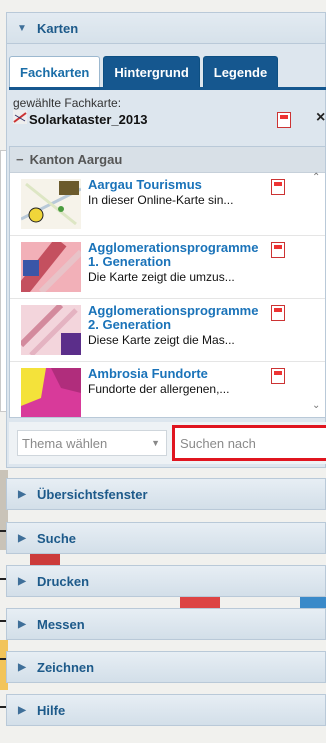  What do you see at coordinates (51, 267) in the screenshot?
I see `agglo-1-thumbnail` at bounding box center [51, 267].